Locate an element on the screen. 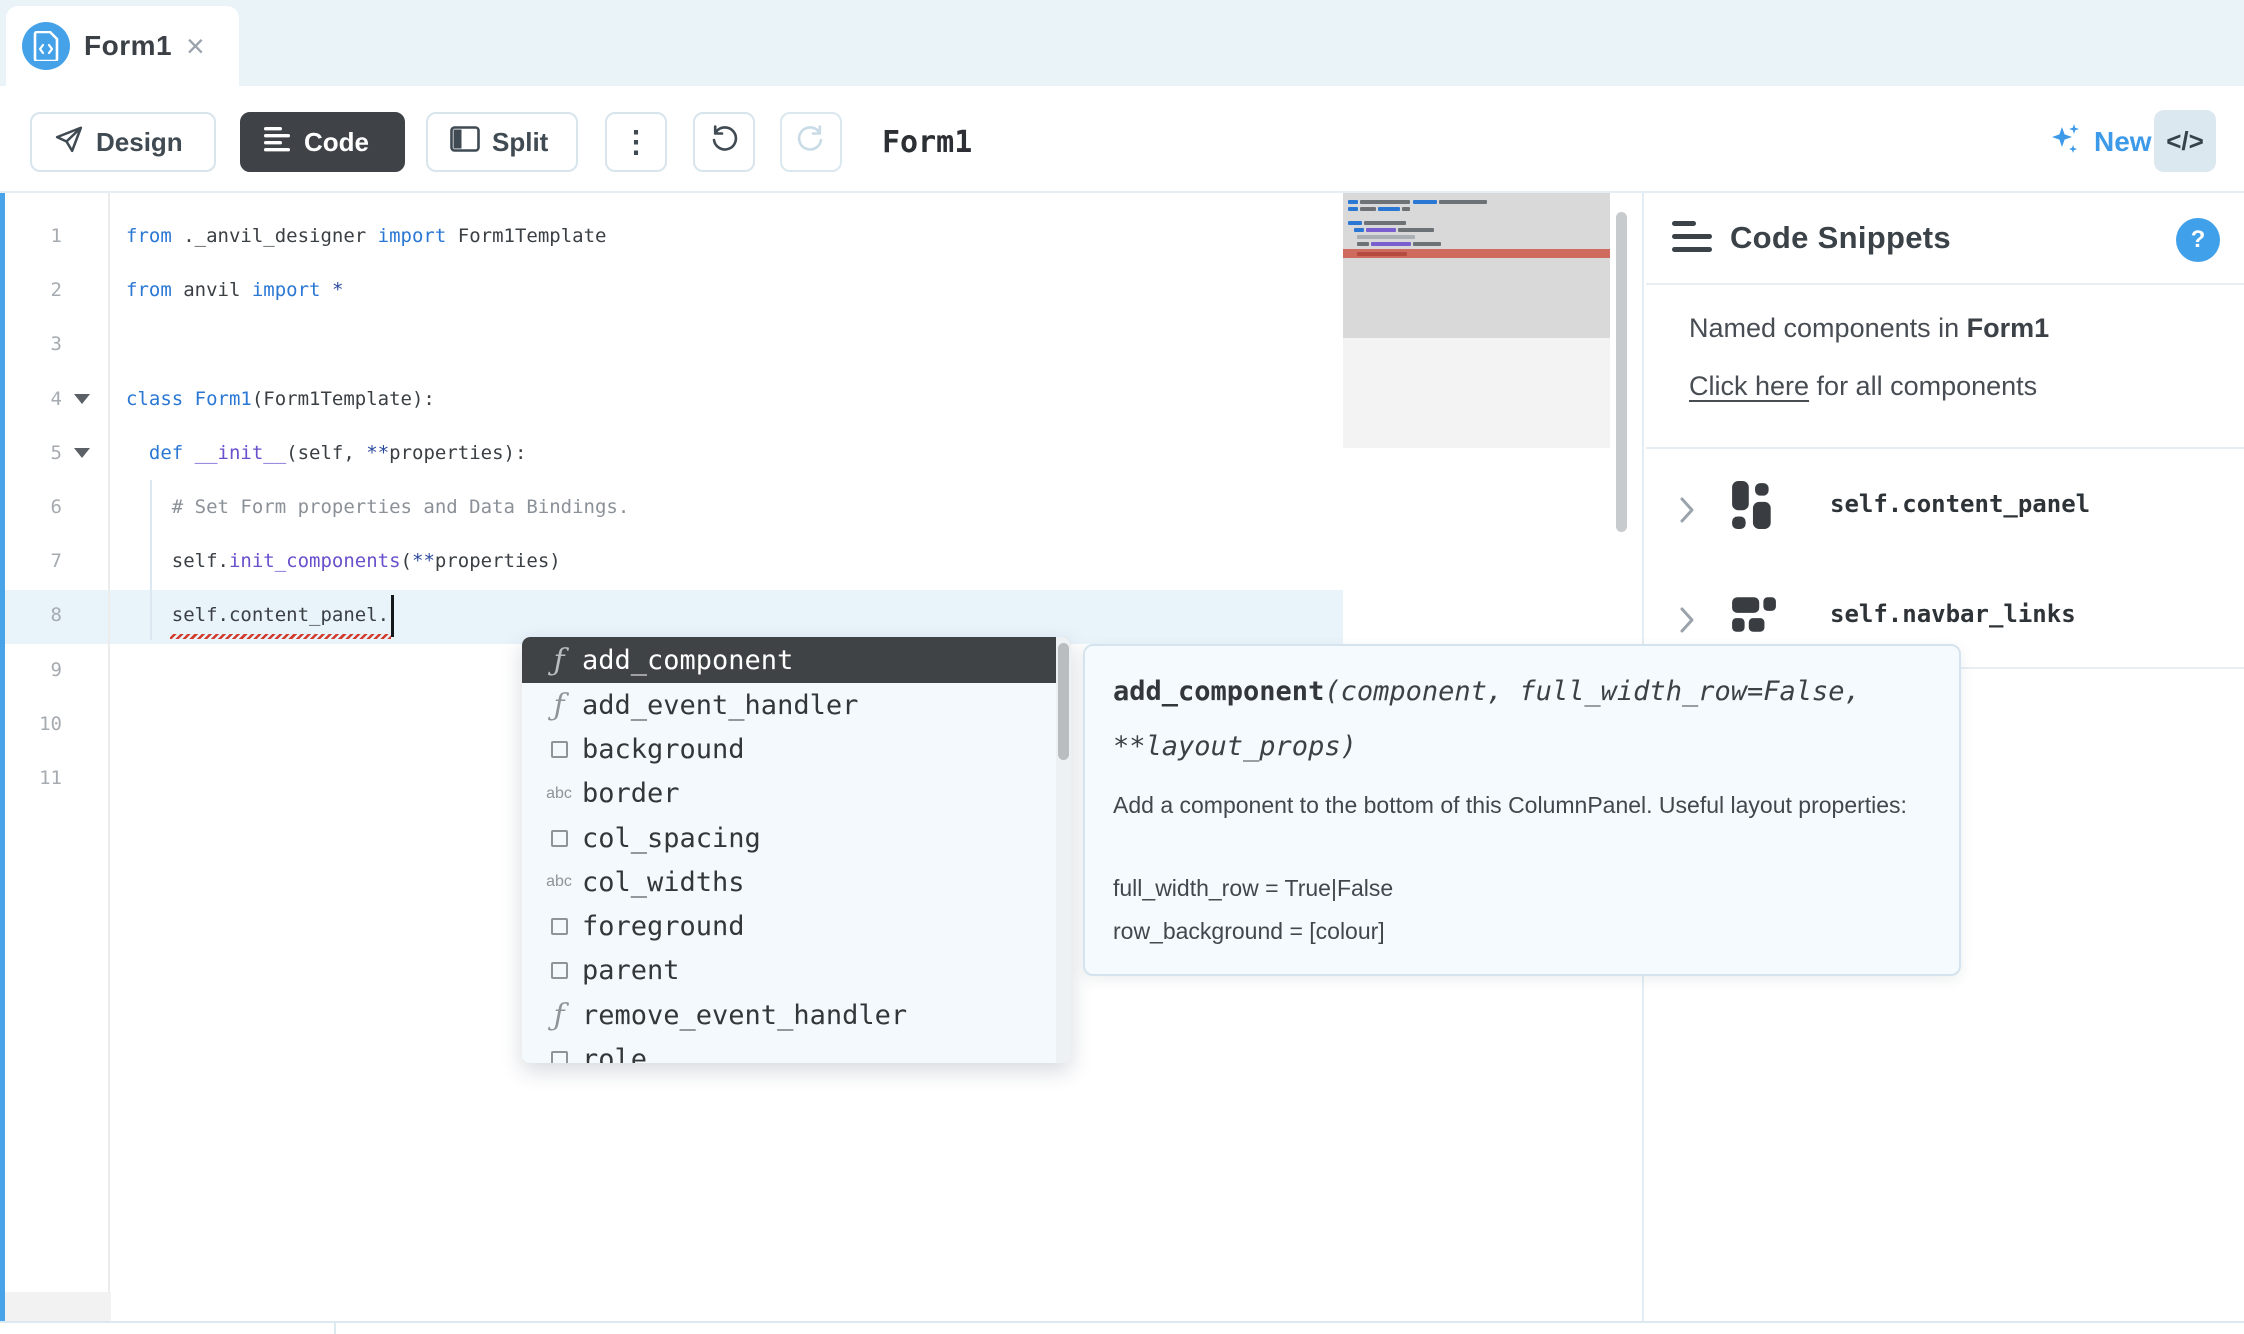  component-item-label: self.content_panel is located at coordinates (1960, 504).